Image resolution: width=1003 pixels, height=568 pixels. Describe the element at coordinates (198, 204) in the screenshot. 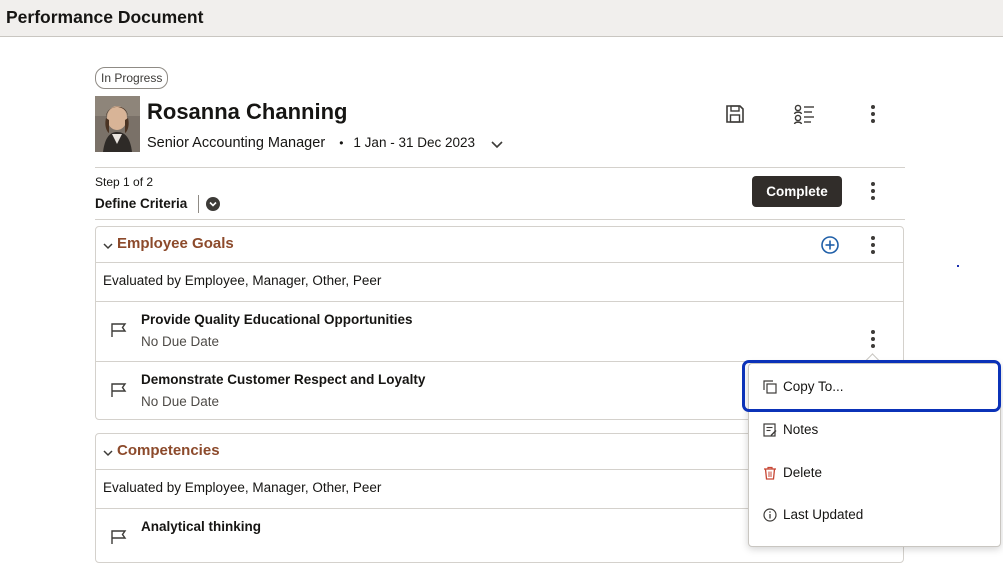

I see `step-separator` at that location.